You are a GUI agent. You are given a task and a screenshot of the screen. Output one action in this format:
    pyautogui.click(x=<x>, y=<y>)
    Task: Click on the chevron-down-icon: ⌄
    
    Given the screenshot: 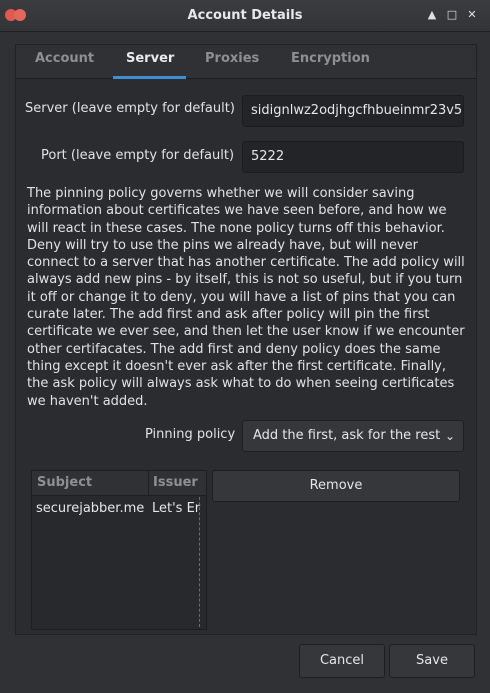 What is the action you would take?
    pyautogui.click(x=449, y=436)
    